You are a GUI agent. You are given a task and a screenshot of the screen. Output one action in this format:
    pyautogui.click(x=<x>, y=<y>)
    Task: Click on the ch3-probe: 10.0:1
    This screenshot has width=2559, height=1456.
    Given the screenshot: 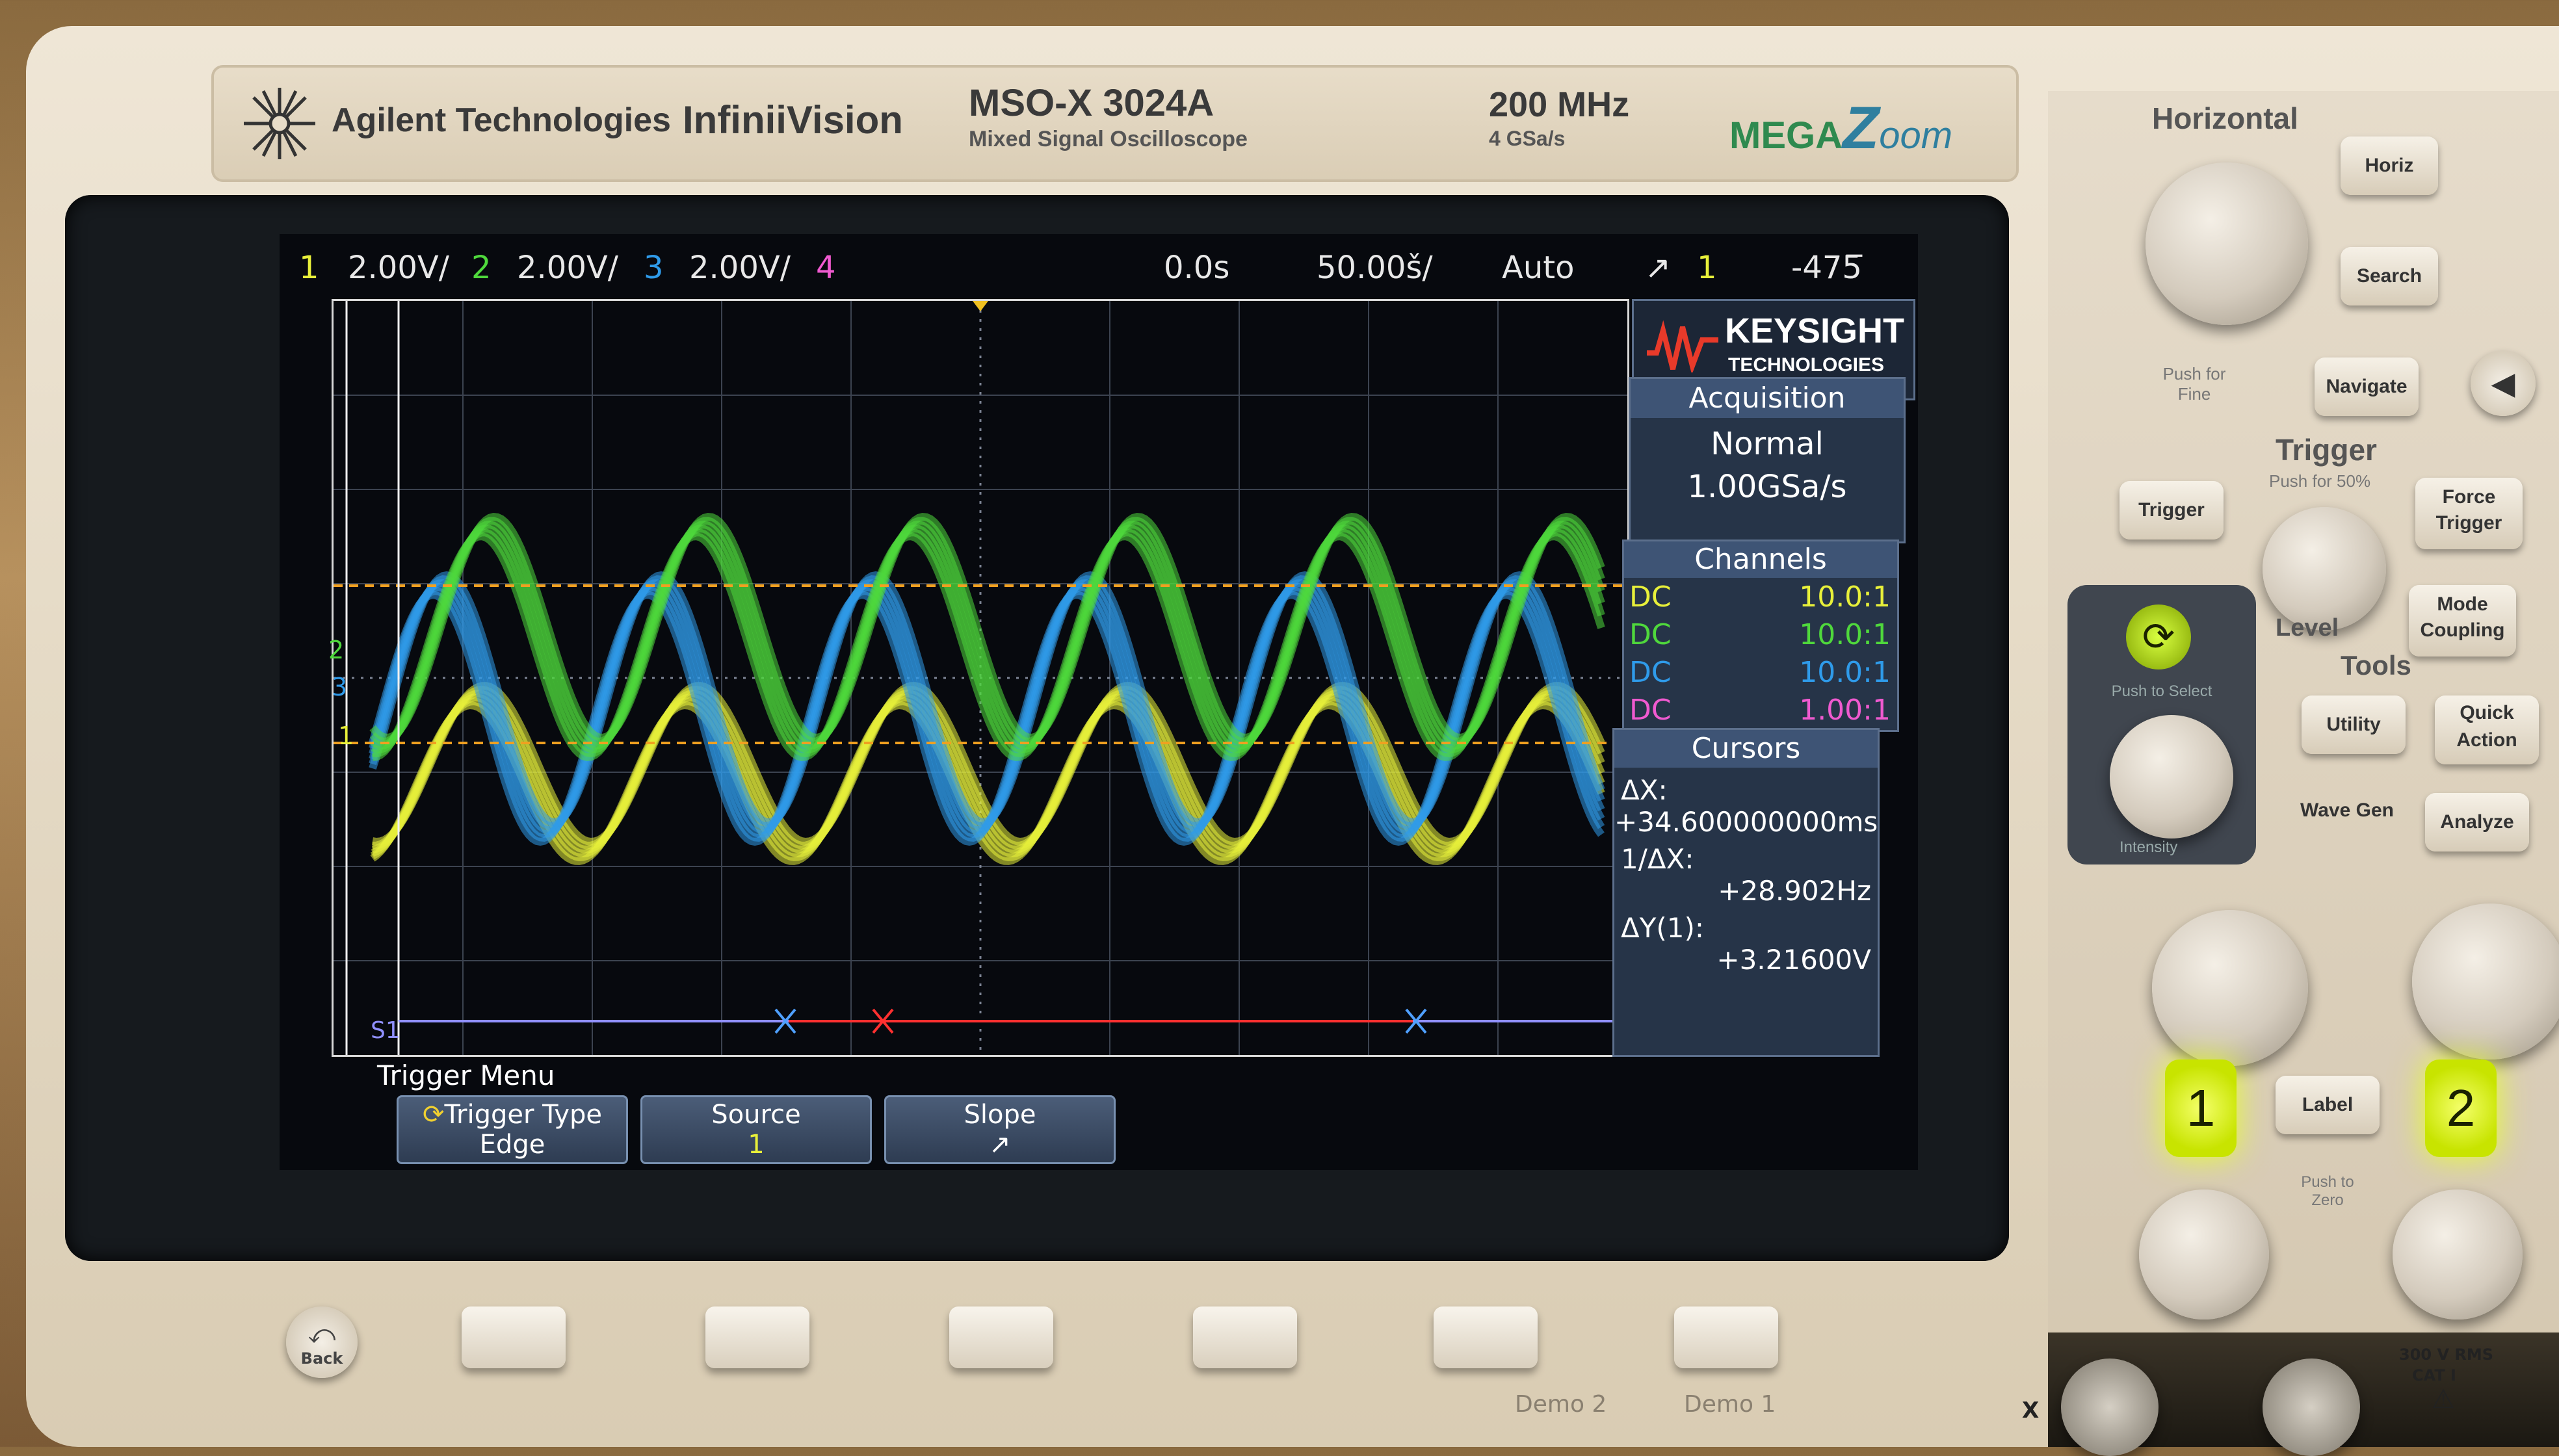 What is the action you would take?
    pyautogui.click(x=1845, y=673)
    